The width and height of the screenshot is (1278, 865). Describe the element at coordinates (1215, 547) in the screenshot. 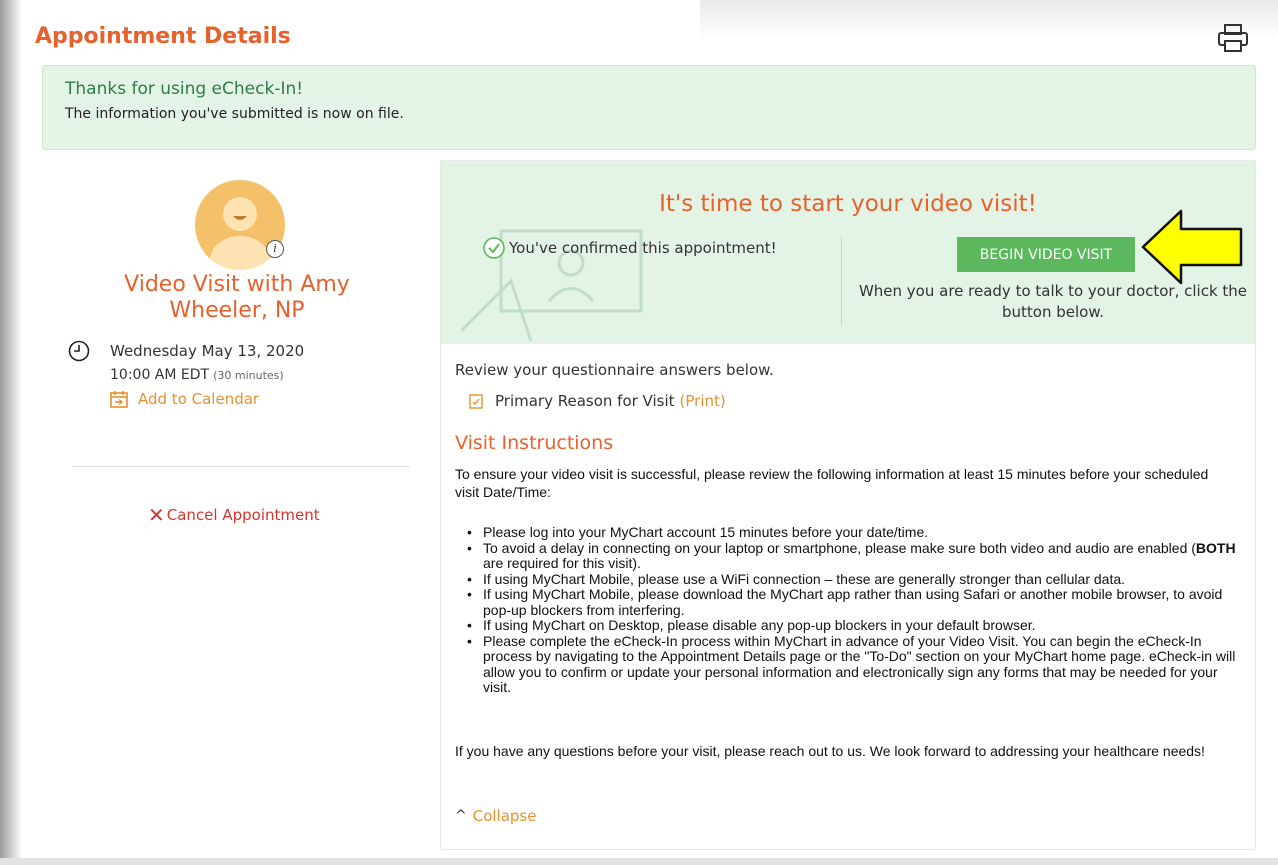

I see `list-item-emphasis: BOTH` at that location.